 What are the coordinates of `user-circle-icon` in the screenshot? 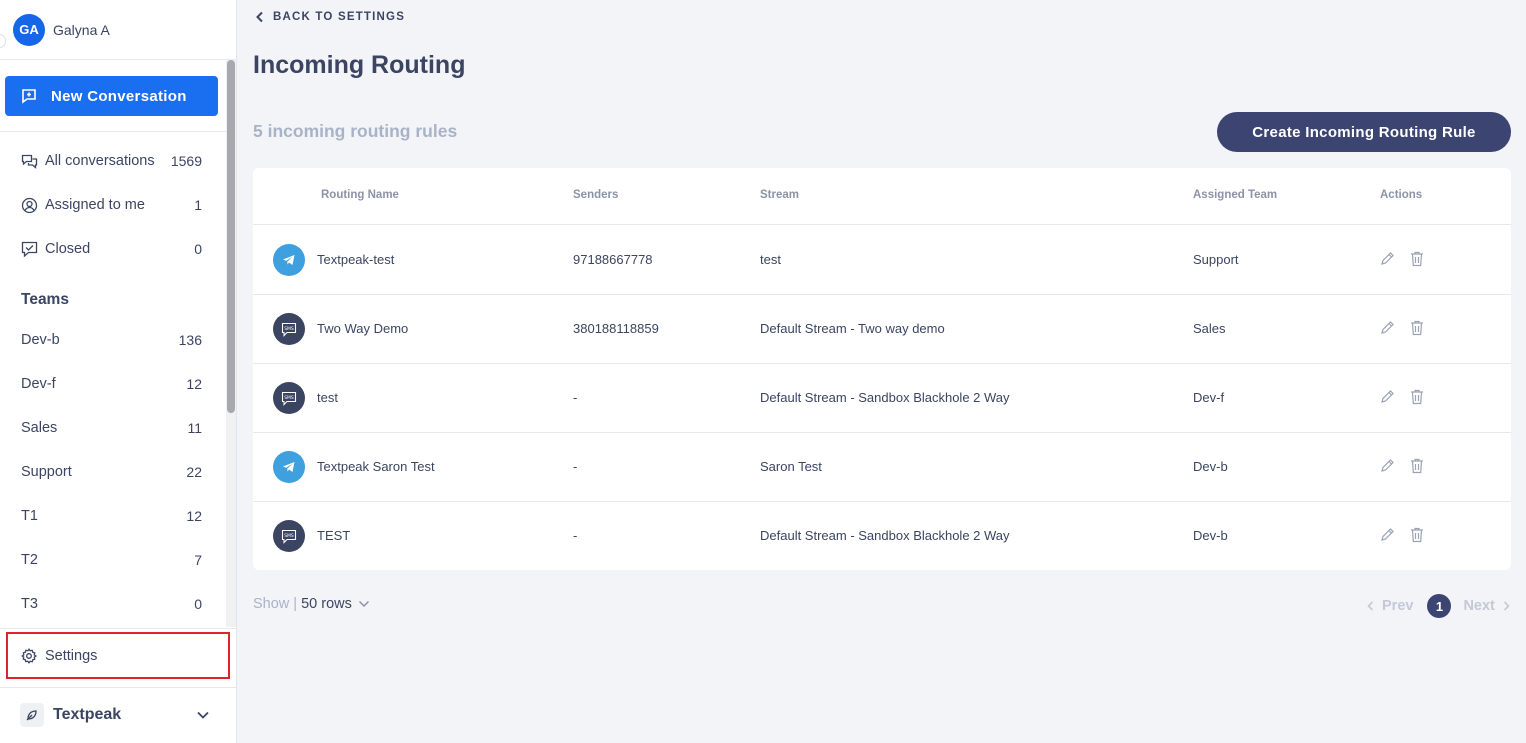 It's located at (29, 205).